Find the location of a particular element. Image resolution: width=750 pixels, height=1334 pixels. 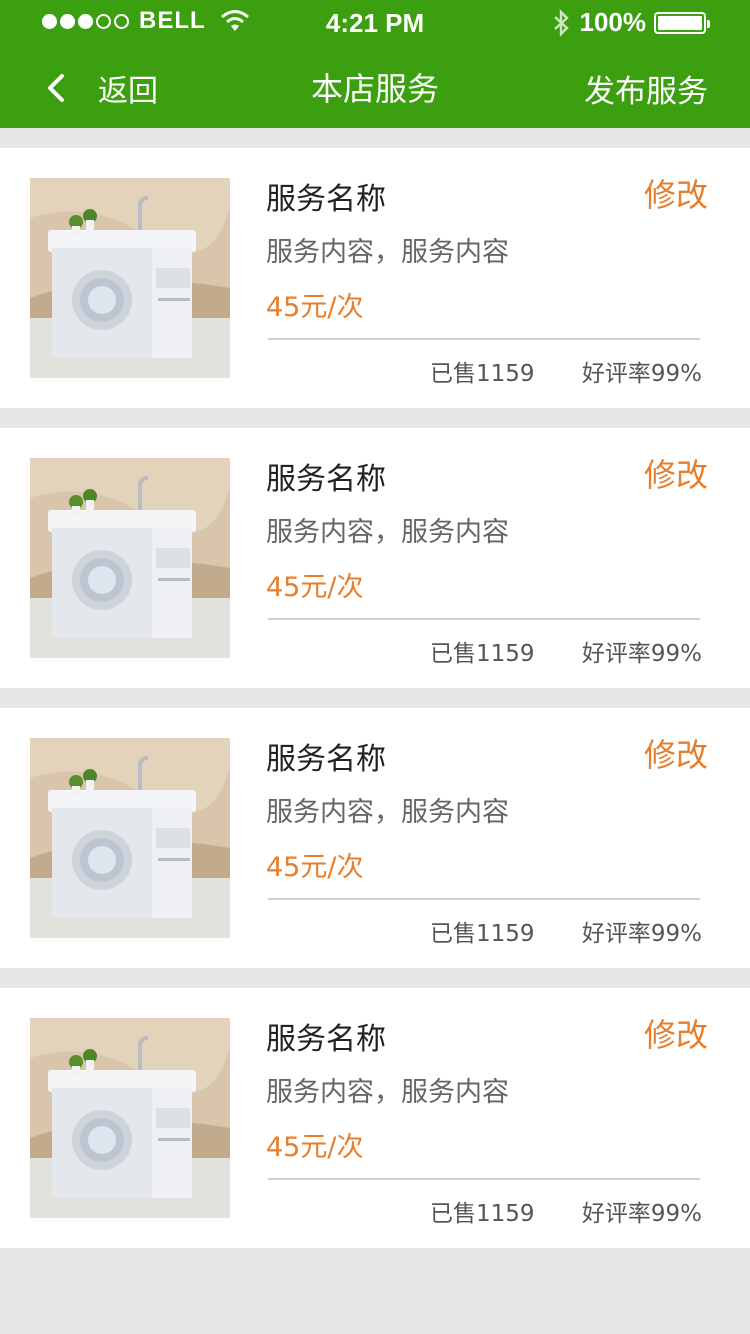

battery-icon is located at coordinates (682, 22).